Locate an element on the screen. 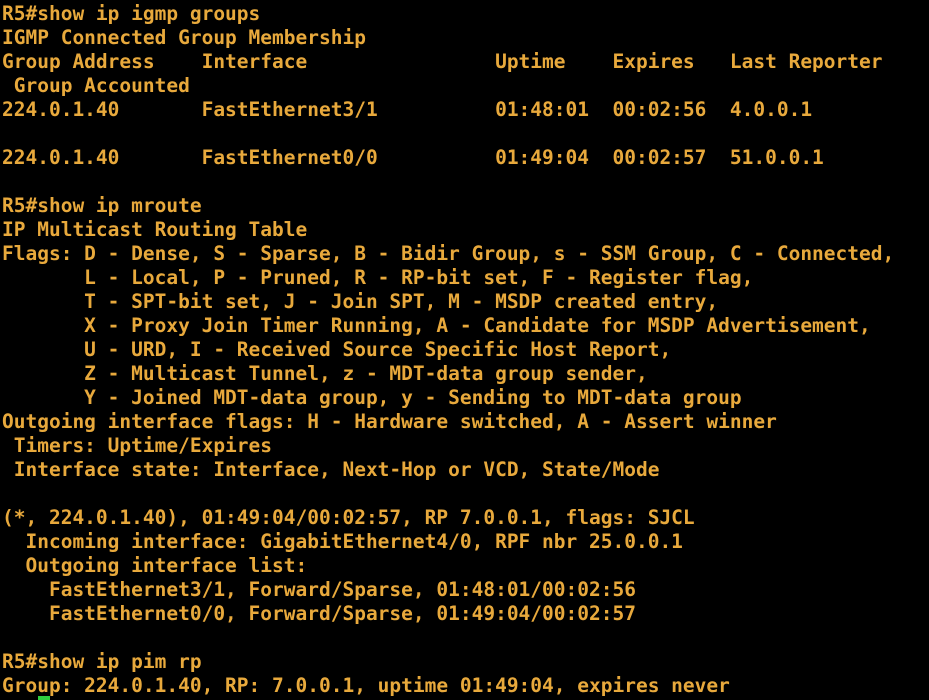 The height and width of the screenshot is (700, 929). outgoing-interface-list-label: Outgoing interface list: is located at coordinates (155, 565).